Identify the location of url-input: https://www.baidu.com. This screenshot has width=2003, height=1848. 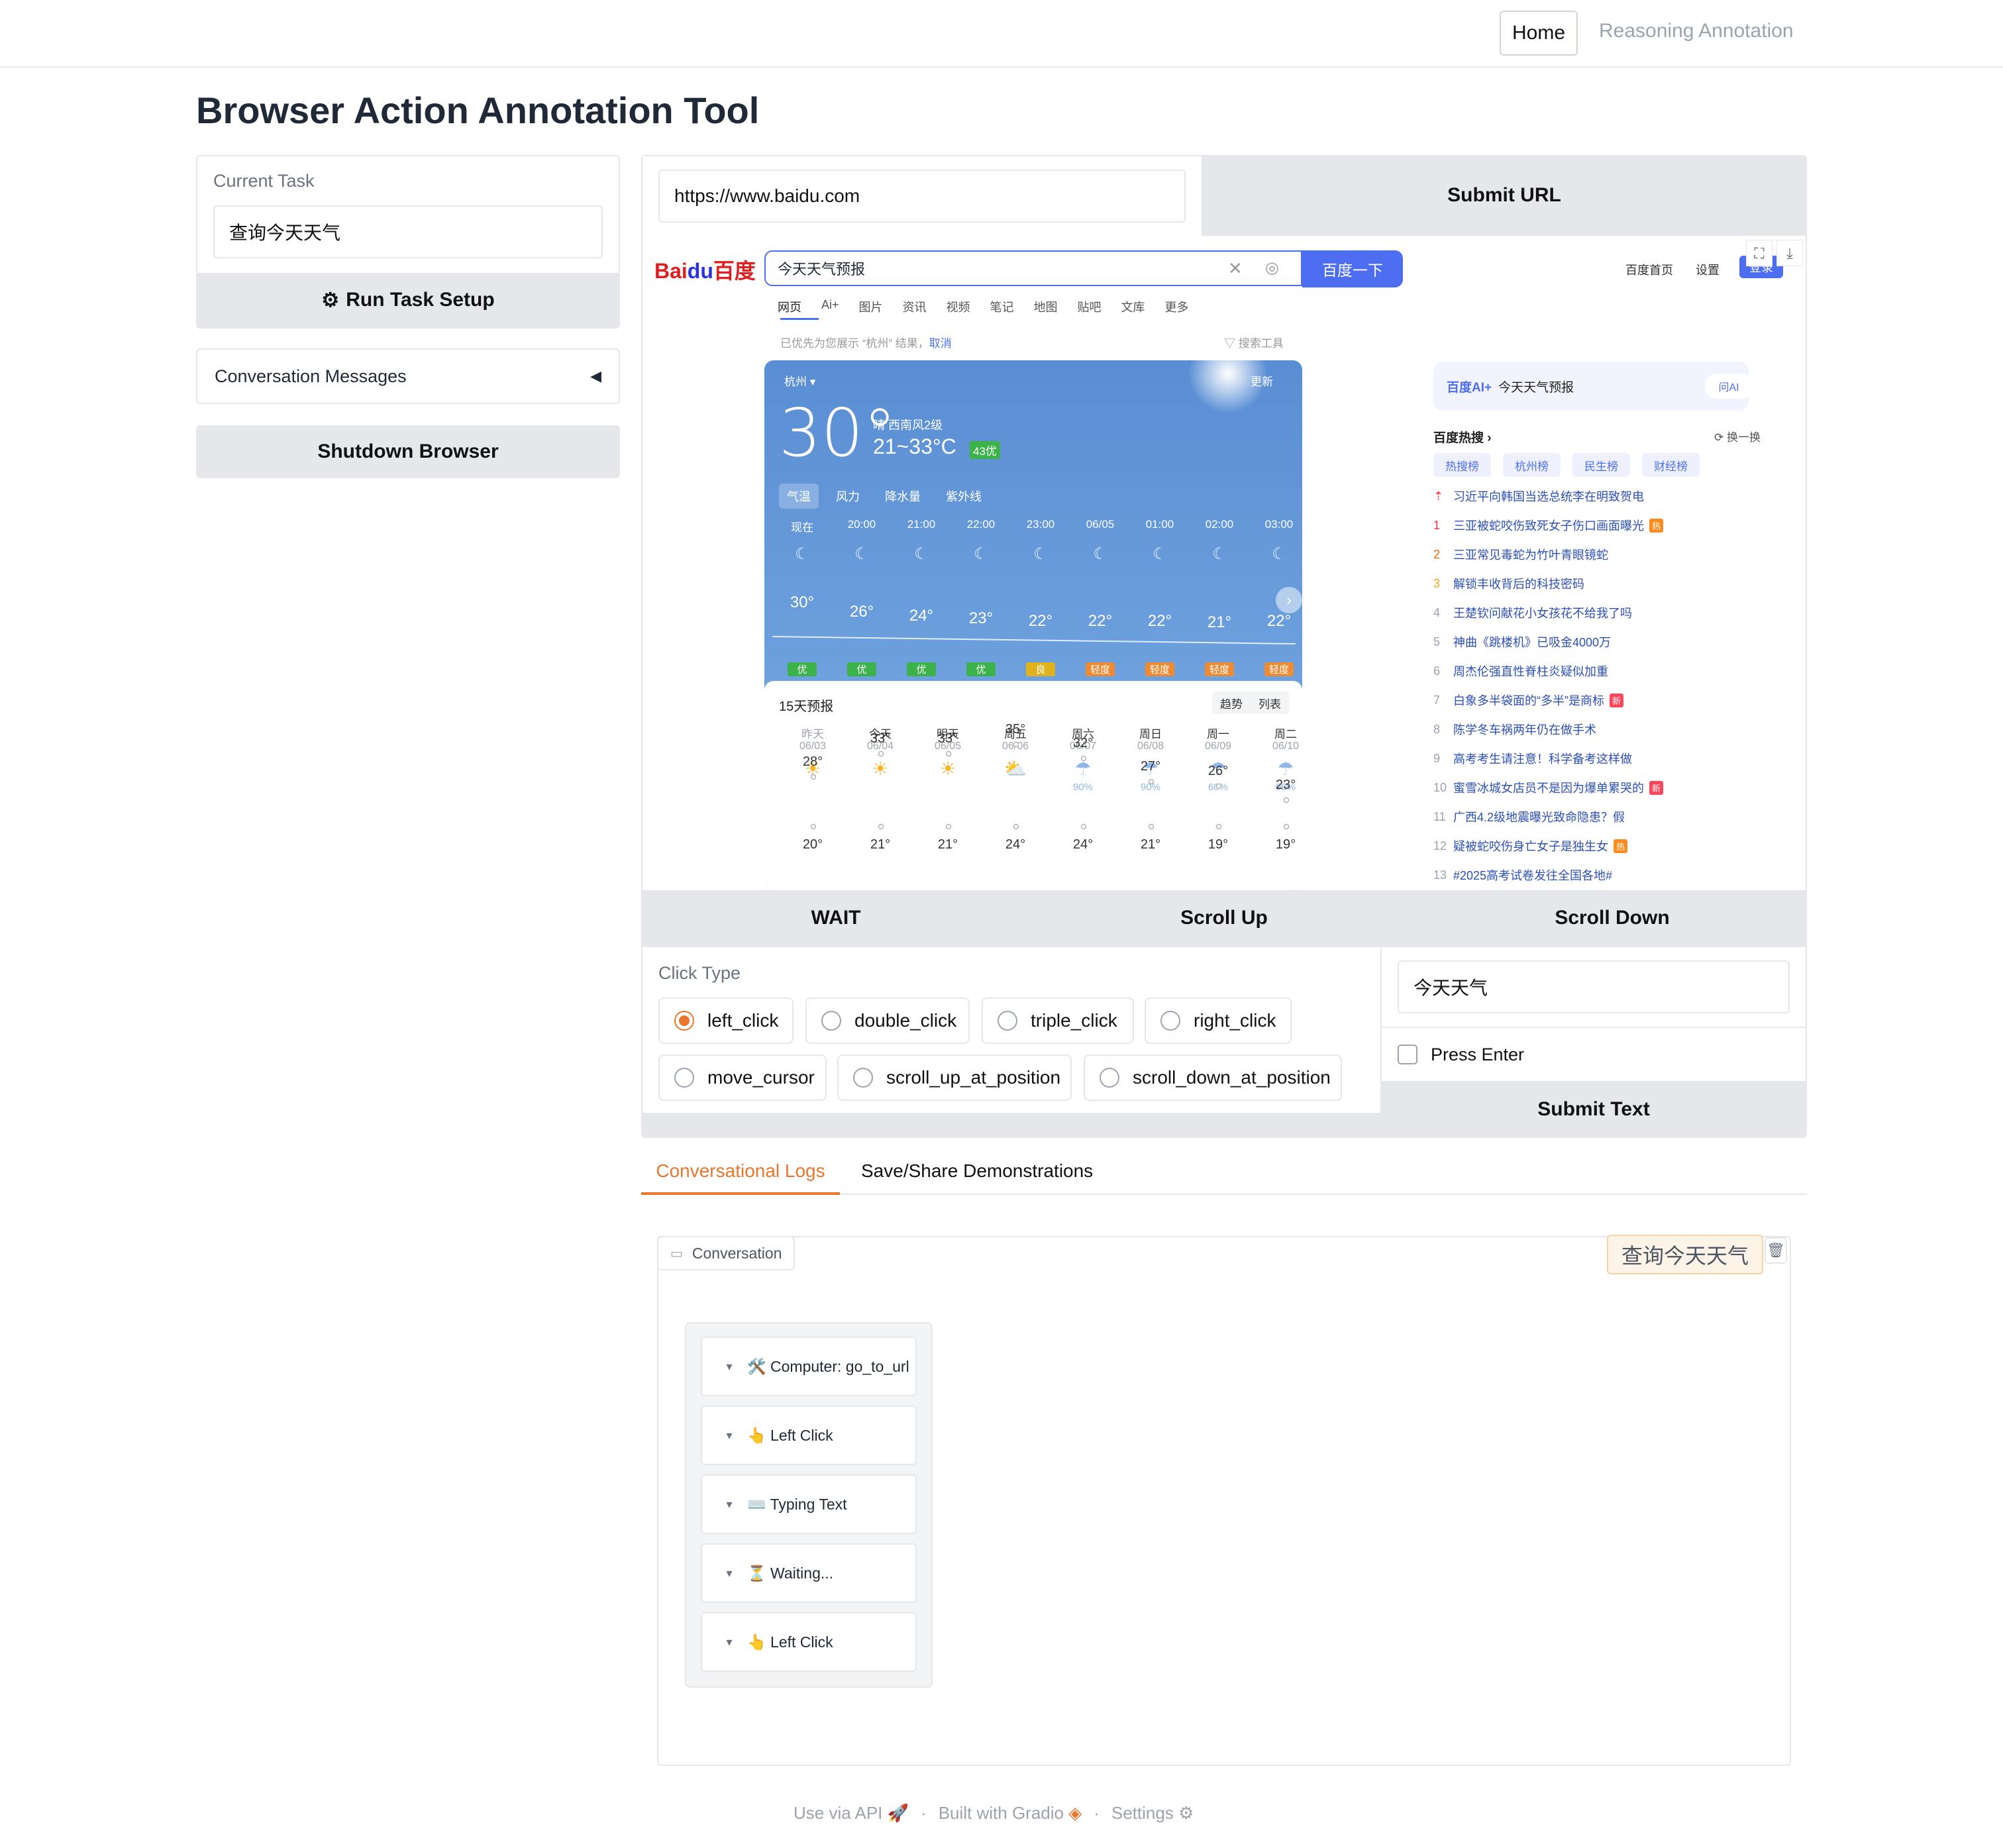
(922, 197).